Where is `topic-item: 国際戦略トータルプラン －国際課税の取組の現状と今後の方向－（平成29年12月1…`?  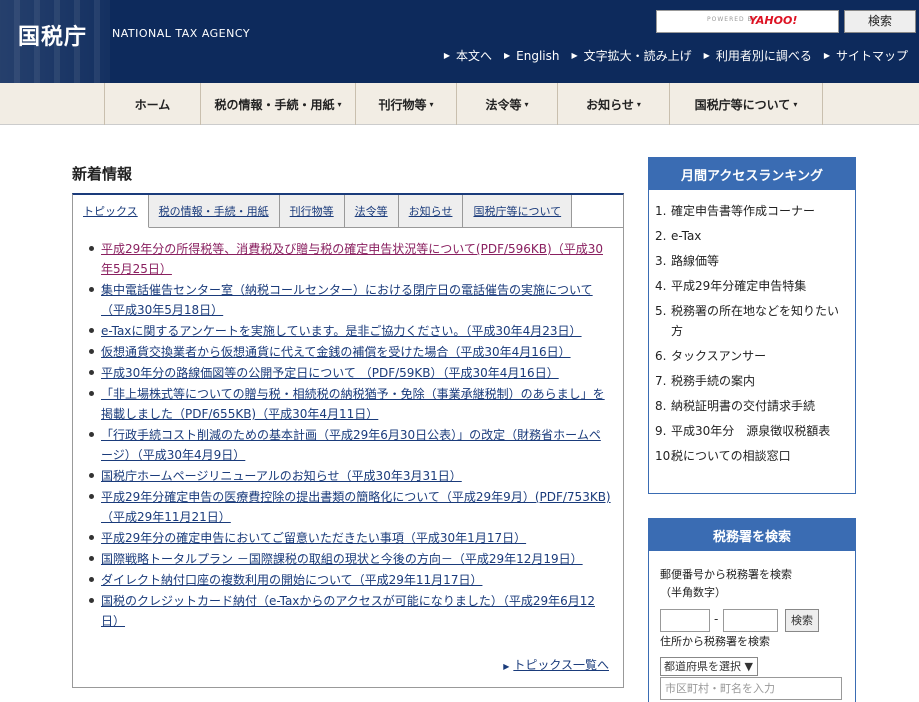
topic-item: 国際戦略トータルプラン －国際課税の取組の現状と今後の方向－（平成29年12月1… is located at coordinates (348, 559).